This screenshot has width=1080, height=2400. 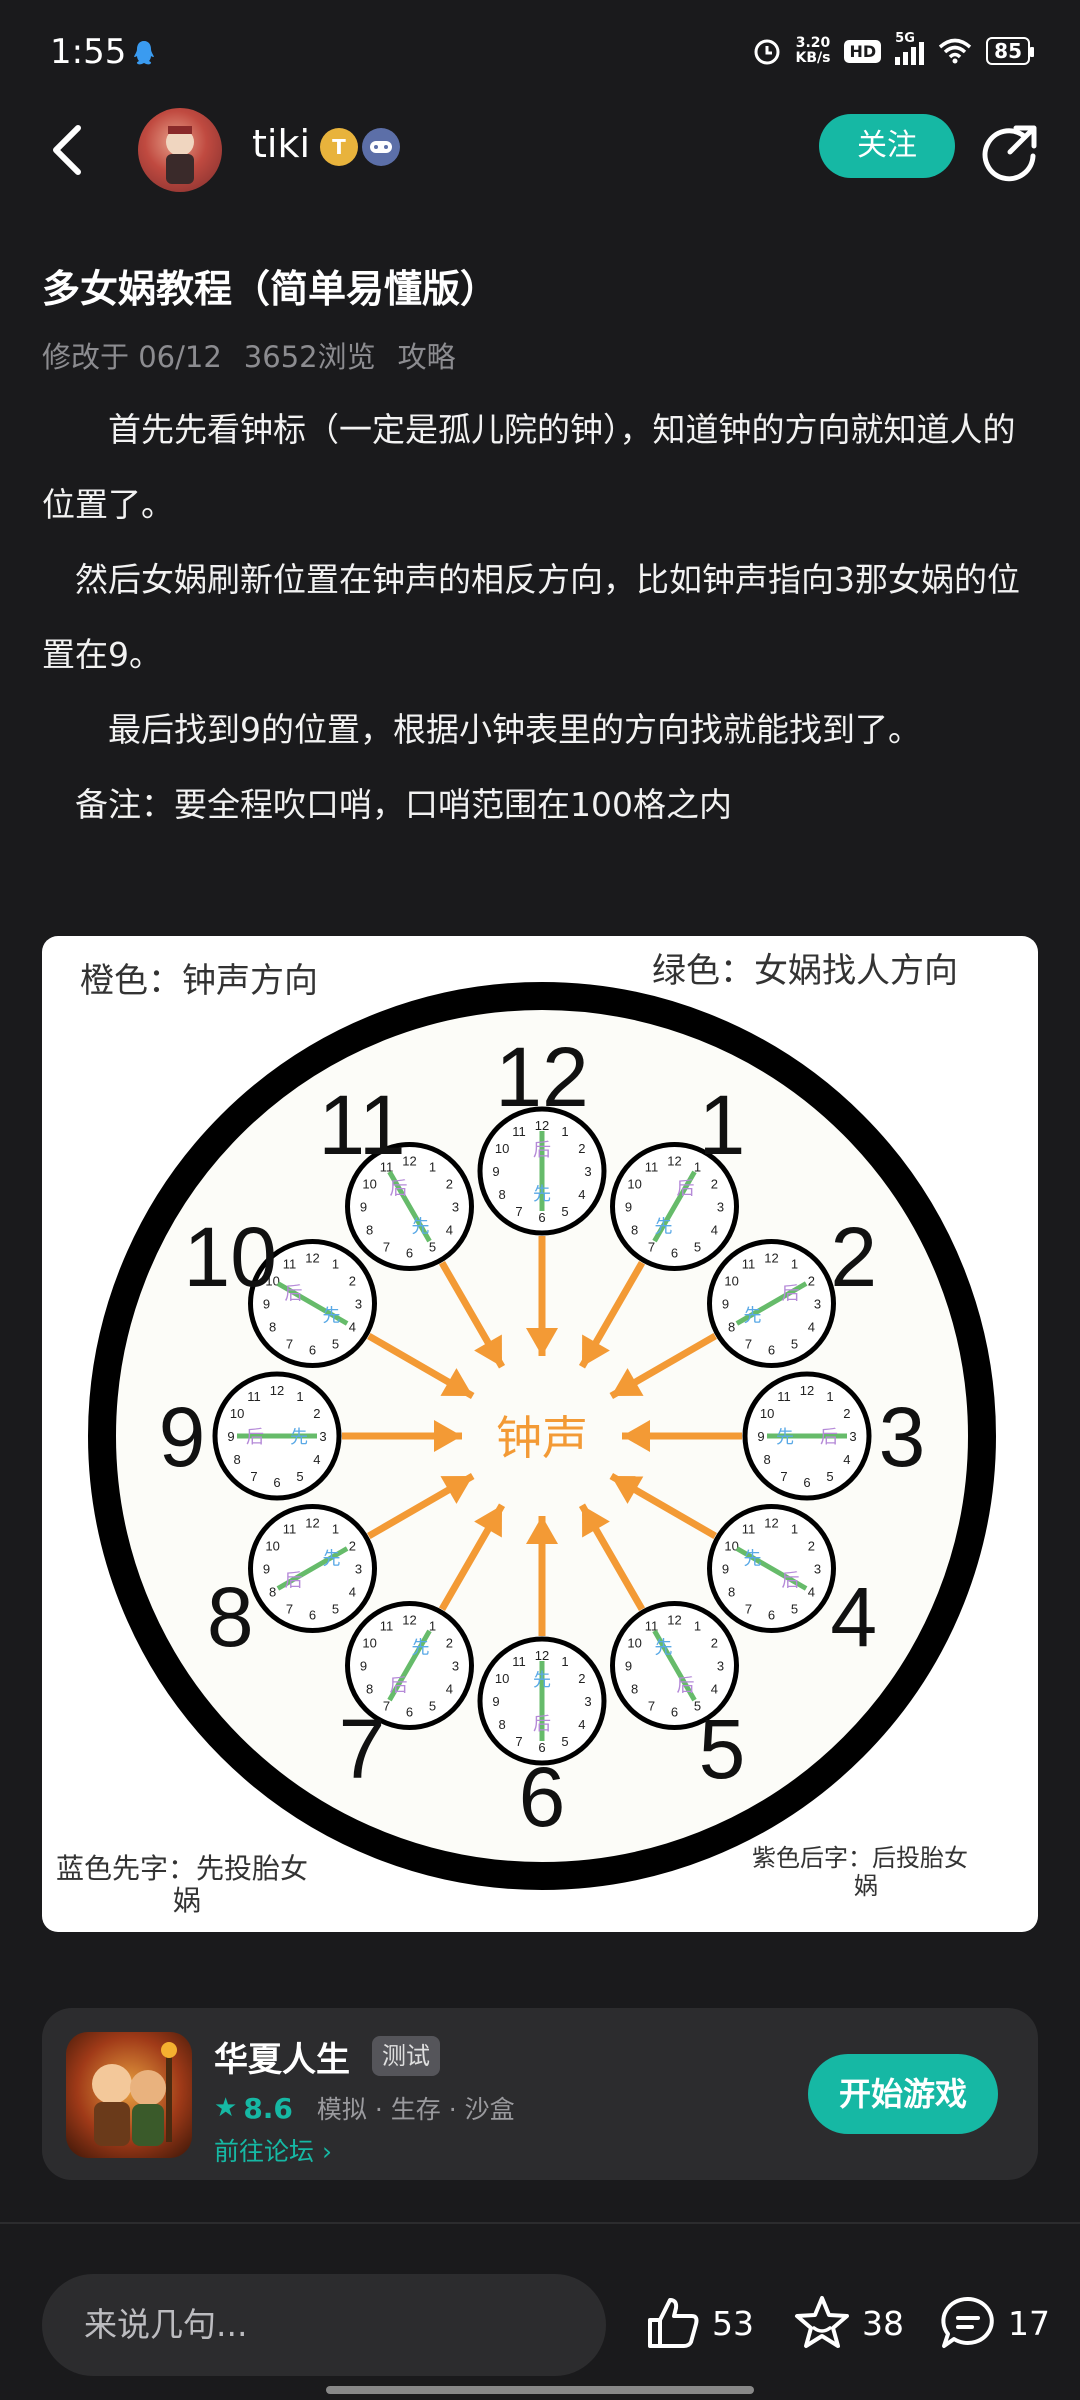 What do you see at coordinates (339, 147) in the screenshot?
I see `level-badge-icon: T` at bounding box center [339, 147].